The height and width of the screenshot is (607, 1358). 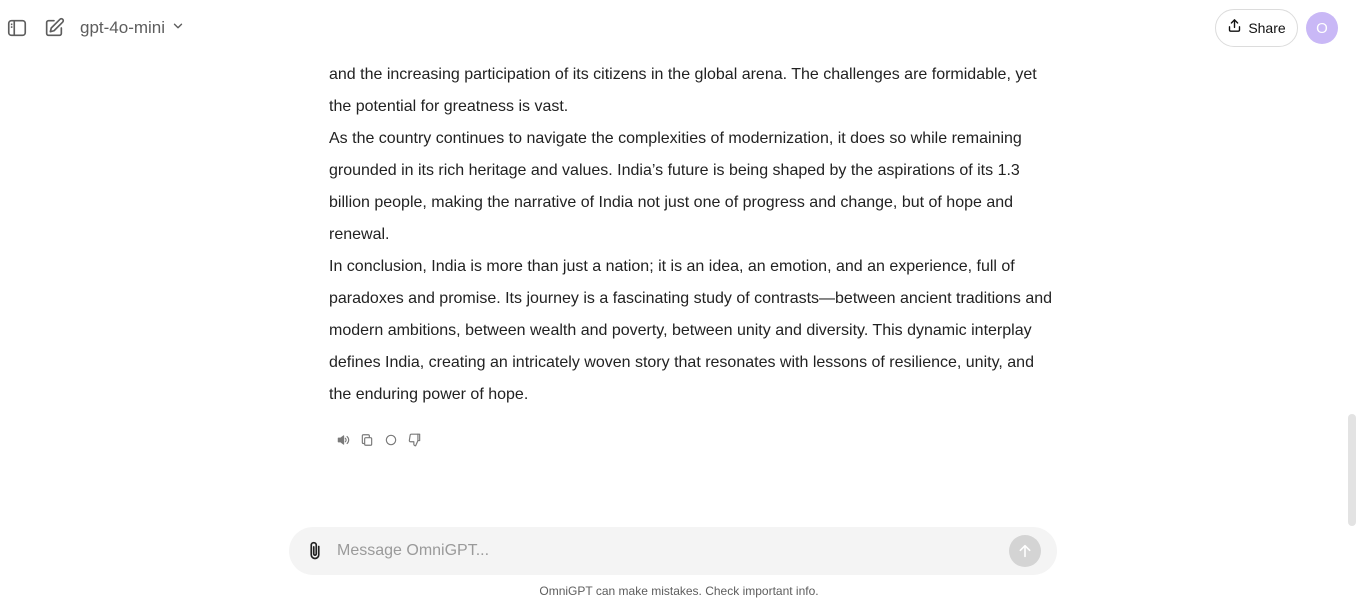 I want to click on share-button: Share, so click(x=1256, y=28).